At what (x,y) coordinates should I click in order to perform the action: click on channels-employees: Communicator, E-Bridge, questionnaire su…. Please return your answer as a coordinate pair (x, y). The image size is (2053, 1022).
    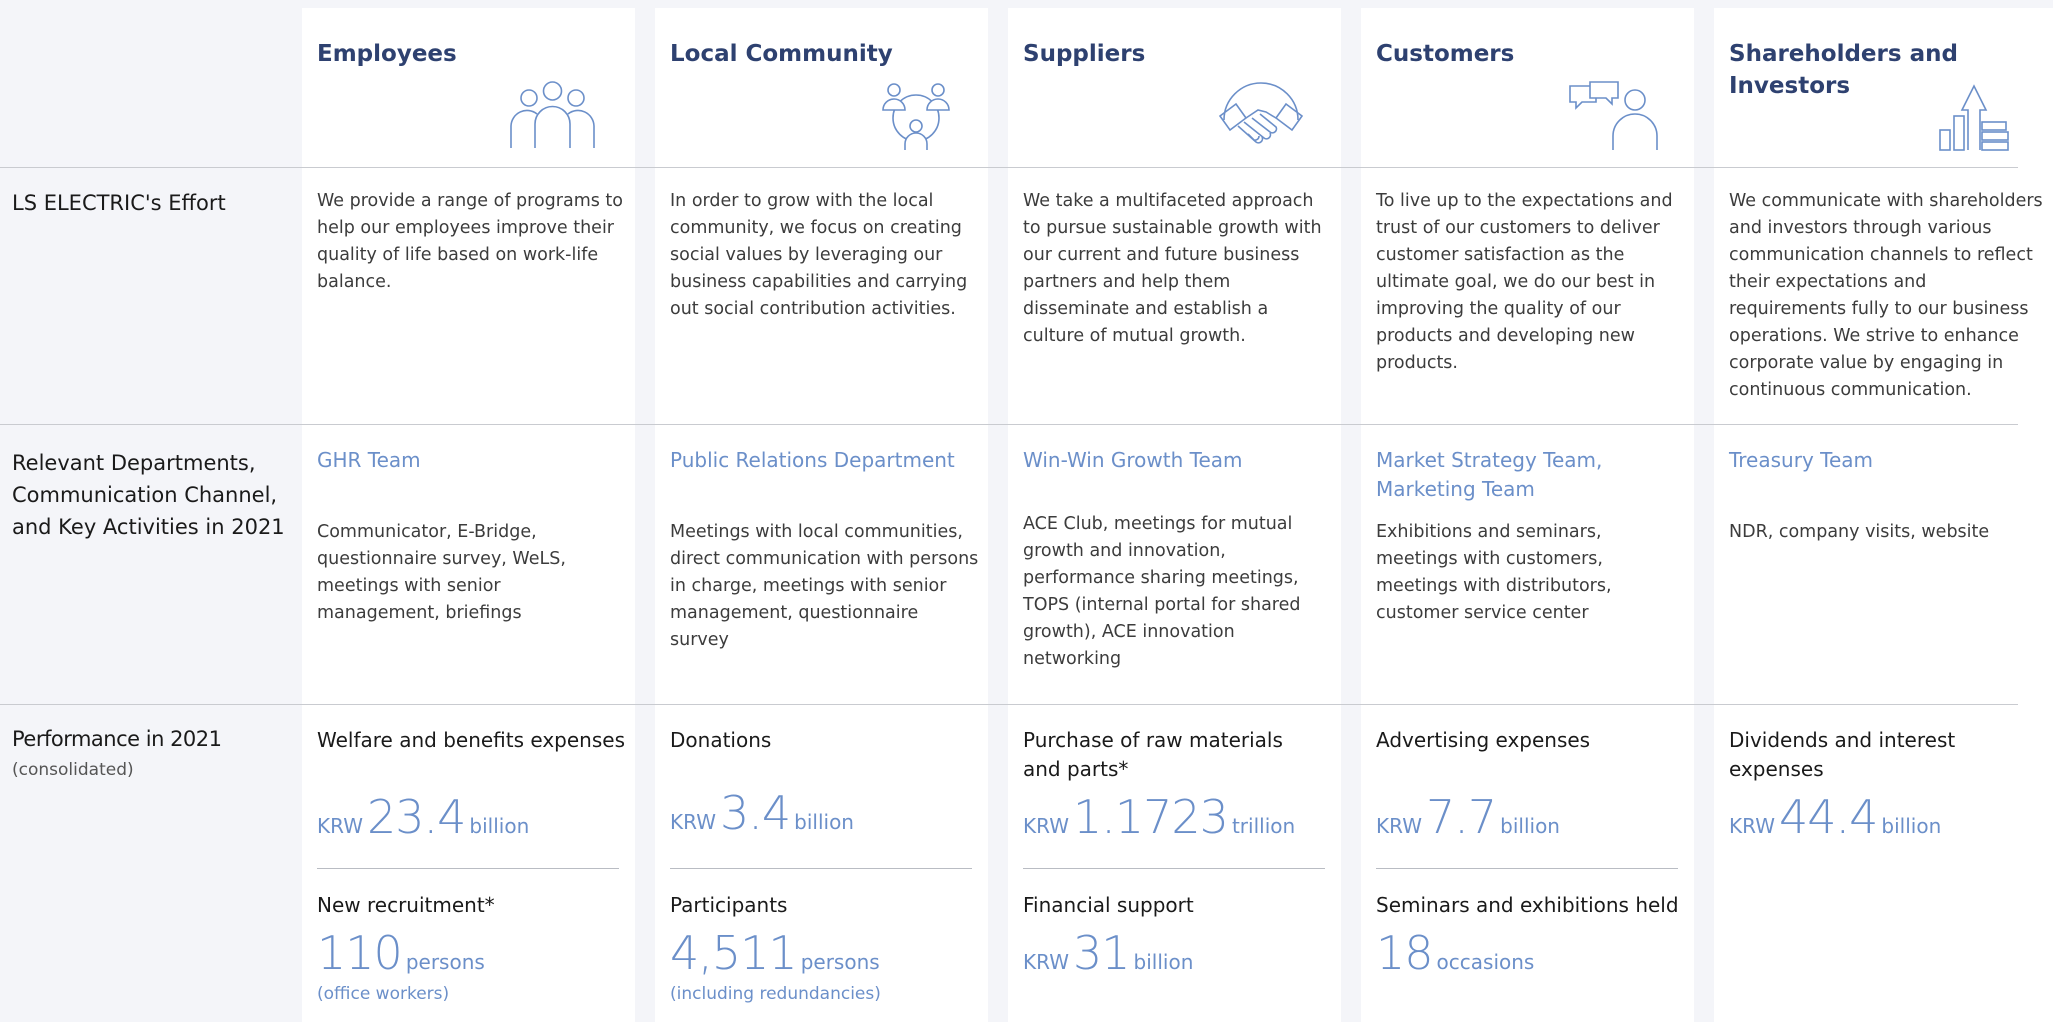
    Looking at the image, I should click on (441, 572).